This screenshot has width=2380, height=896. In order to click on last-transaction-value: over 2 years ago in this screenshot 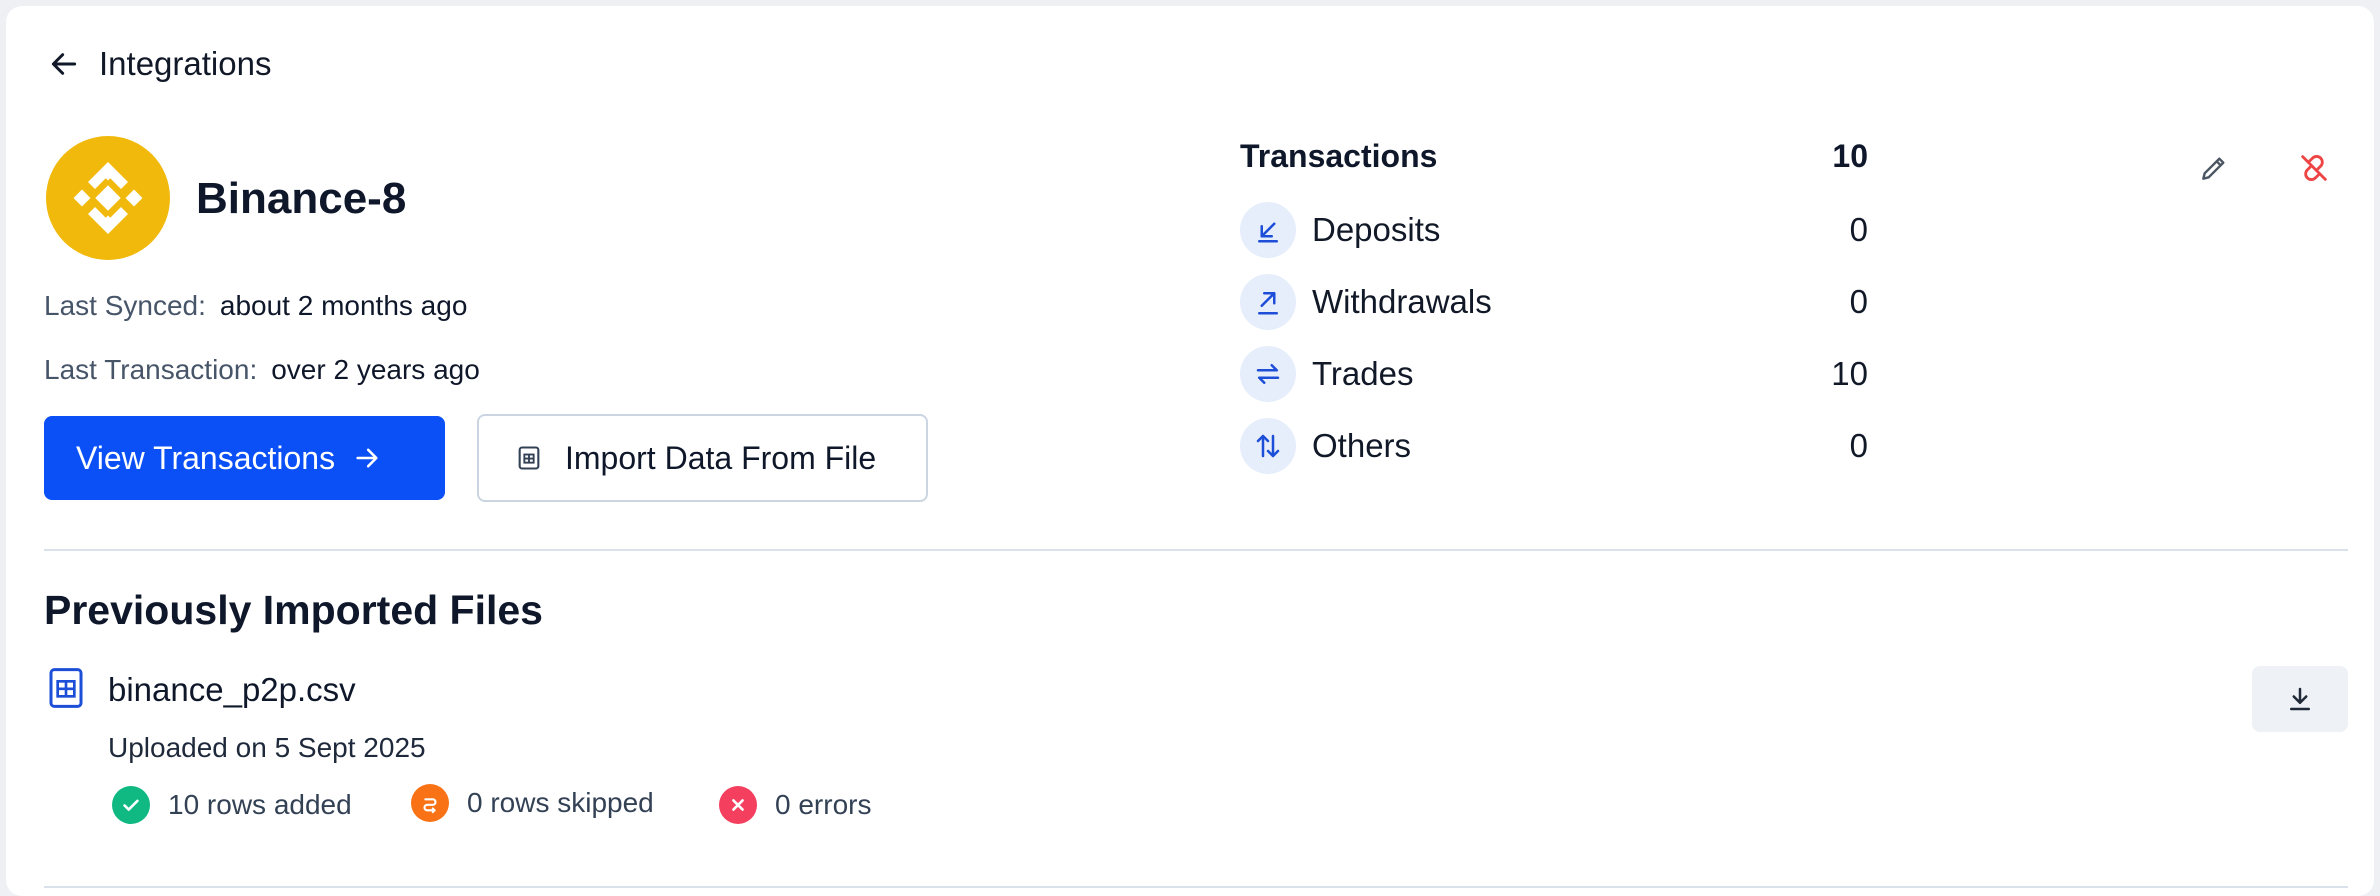, I will do `click(375, 369)`.